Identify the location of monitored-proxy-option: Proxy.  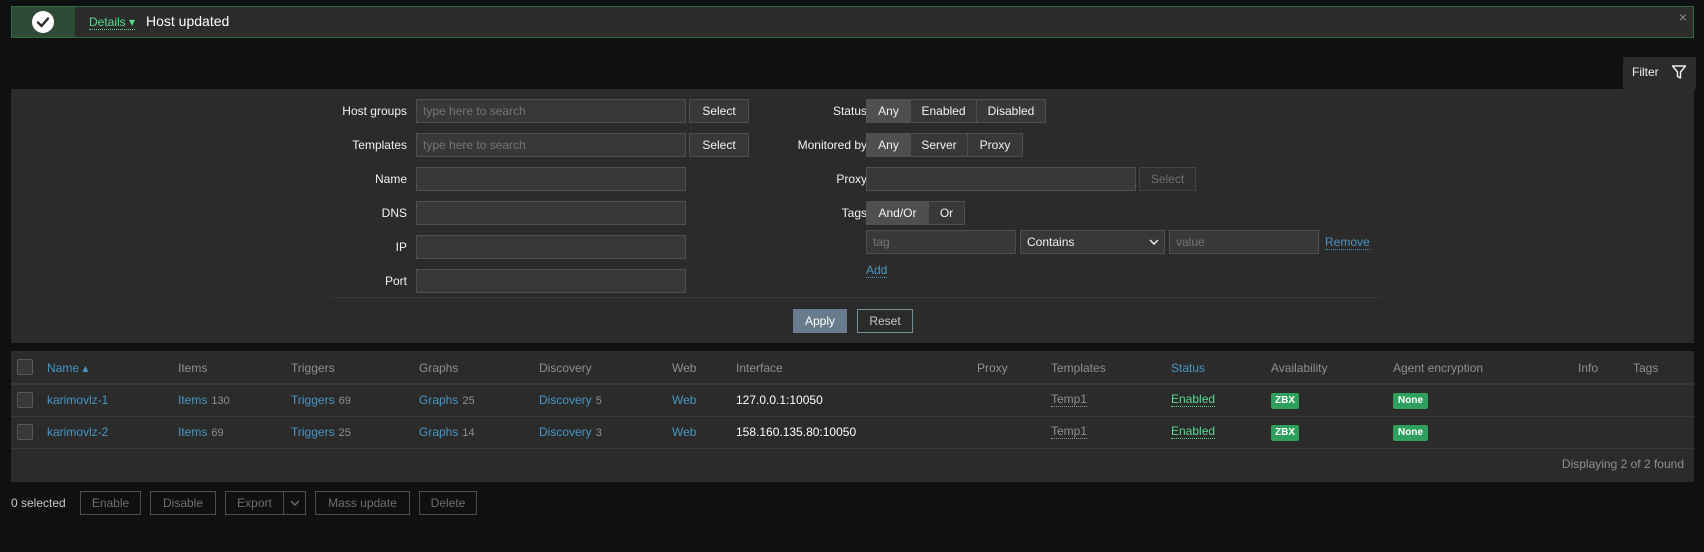
(995, 145).